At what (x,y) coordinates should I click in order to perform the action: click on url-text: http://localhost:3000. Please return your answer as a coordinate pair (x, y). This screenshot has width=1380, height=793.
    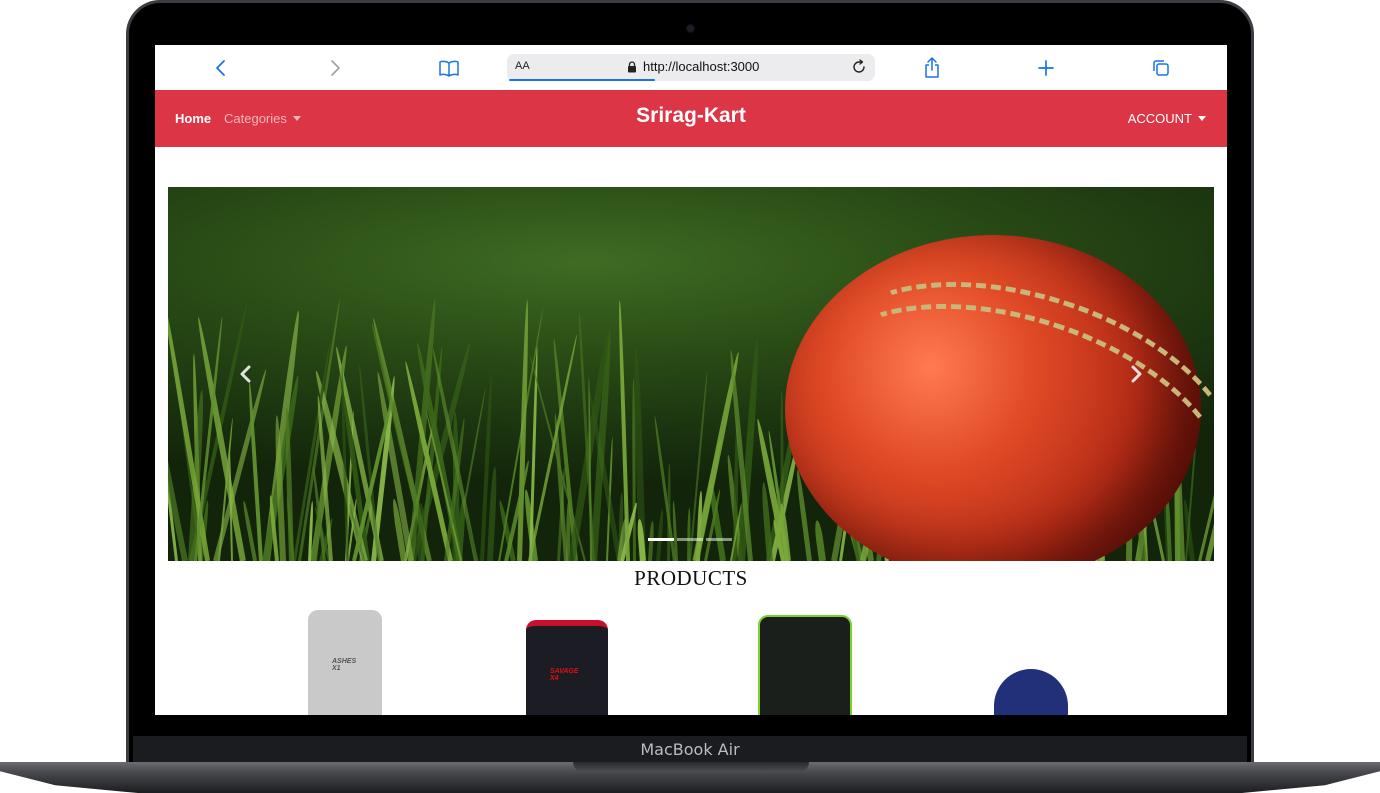
    Looking at the image, I should click on (701, 66).